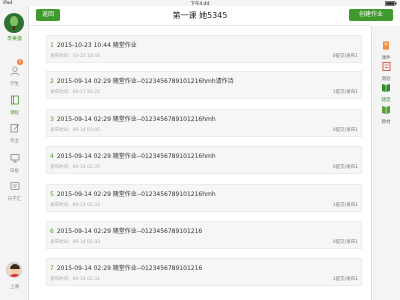  I want to click on quiz-icon, so click(386, 65).